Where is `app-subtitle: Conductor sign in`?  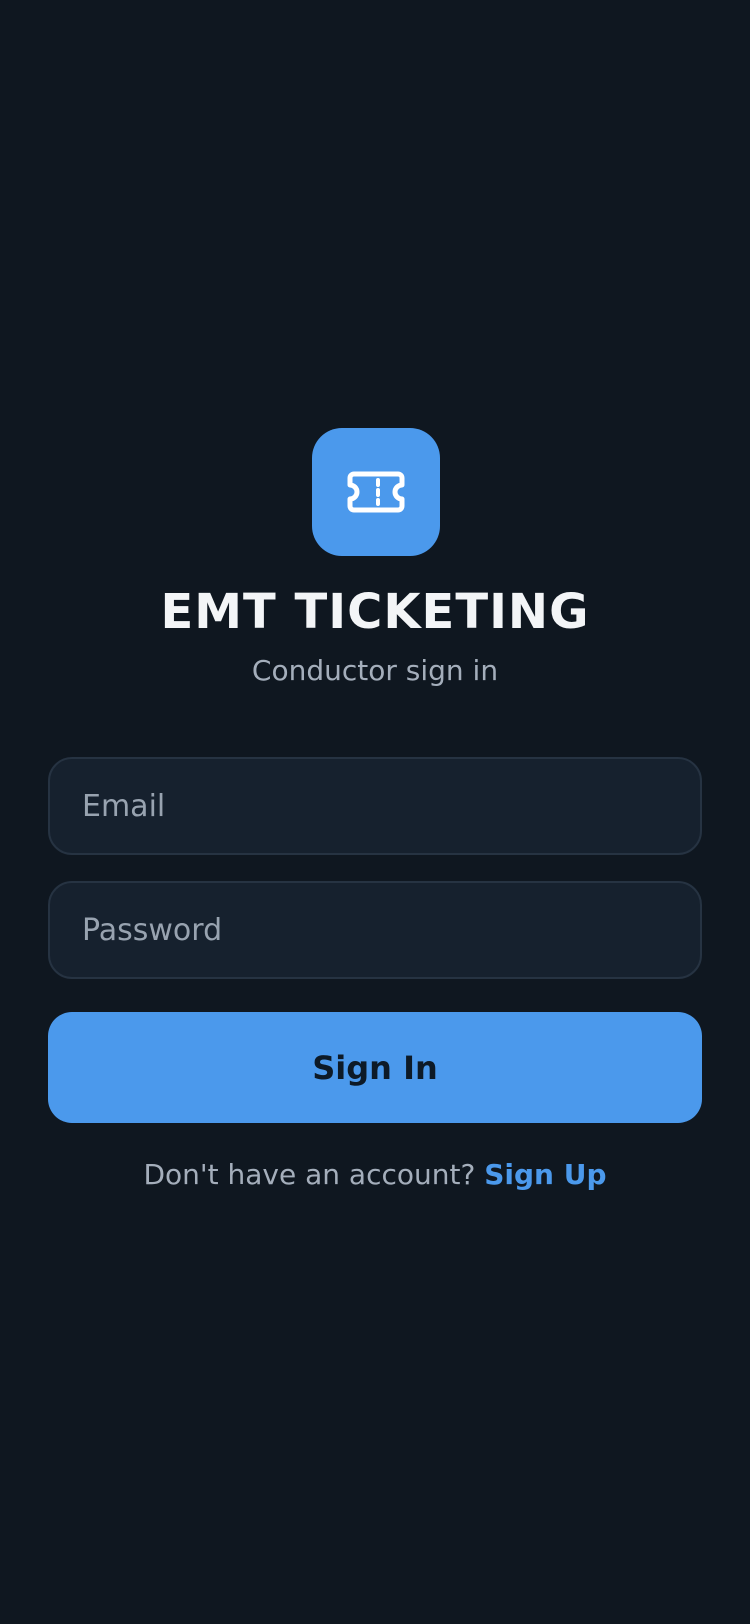
app-subtitle: Conductor sign in is located at coordinates (375, 670).